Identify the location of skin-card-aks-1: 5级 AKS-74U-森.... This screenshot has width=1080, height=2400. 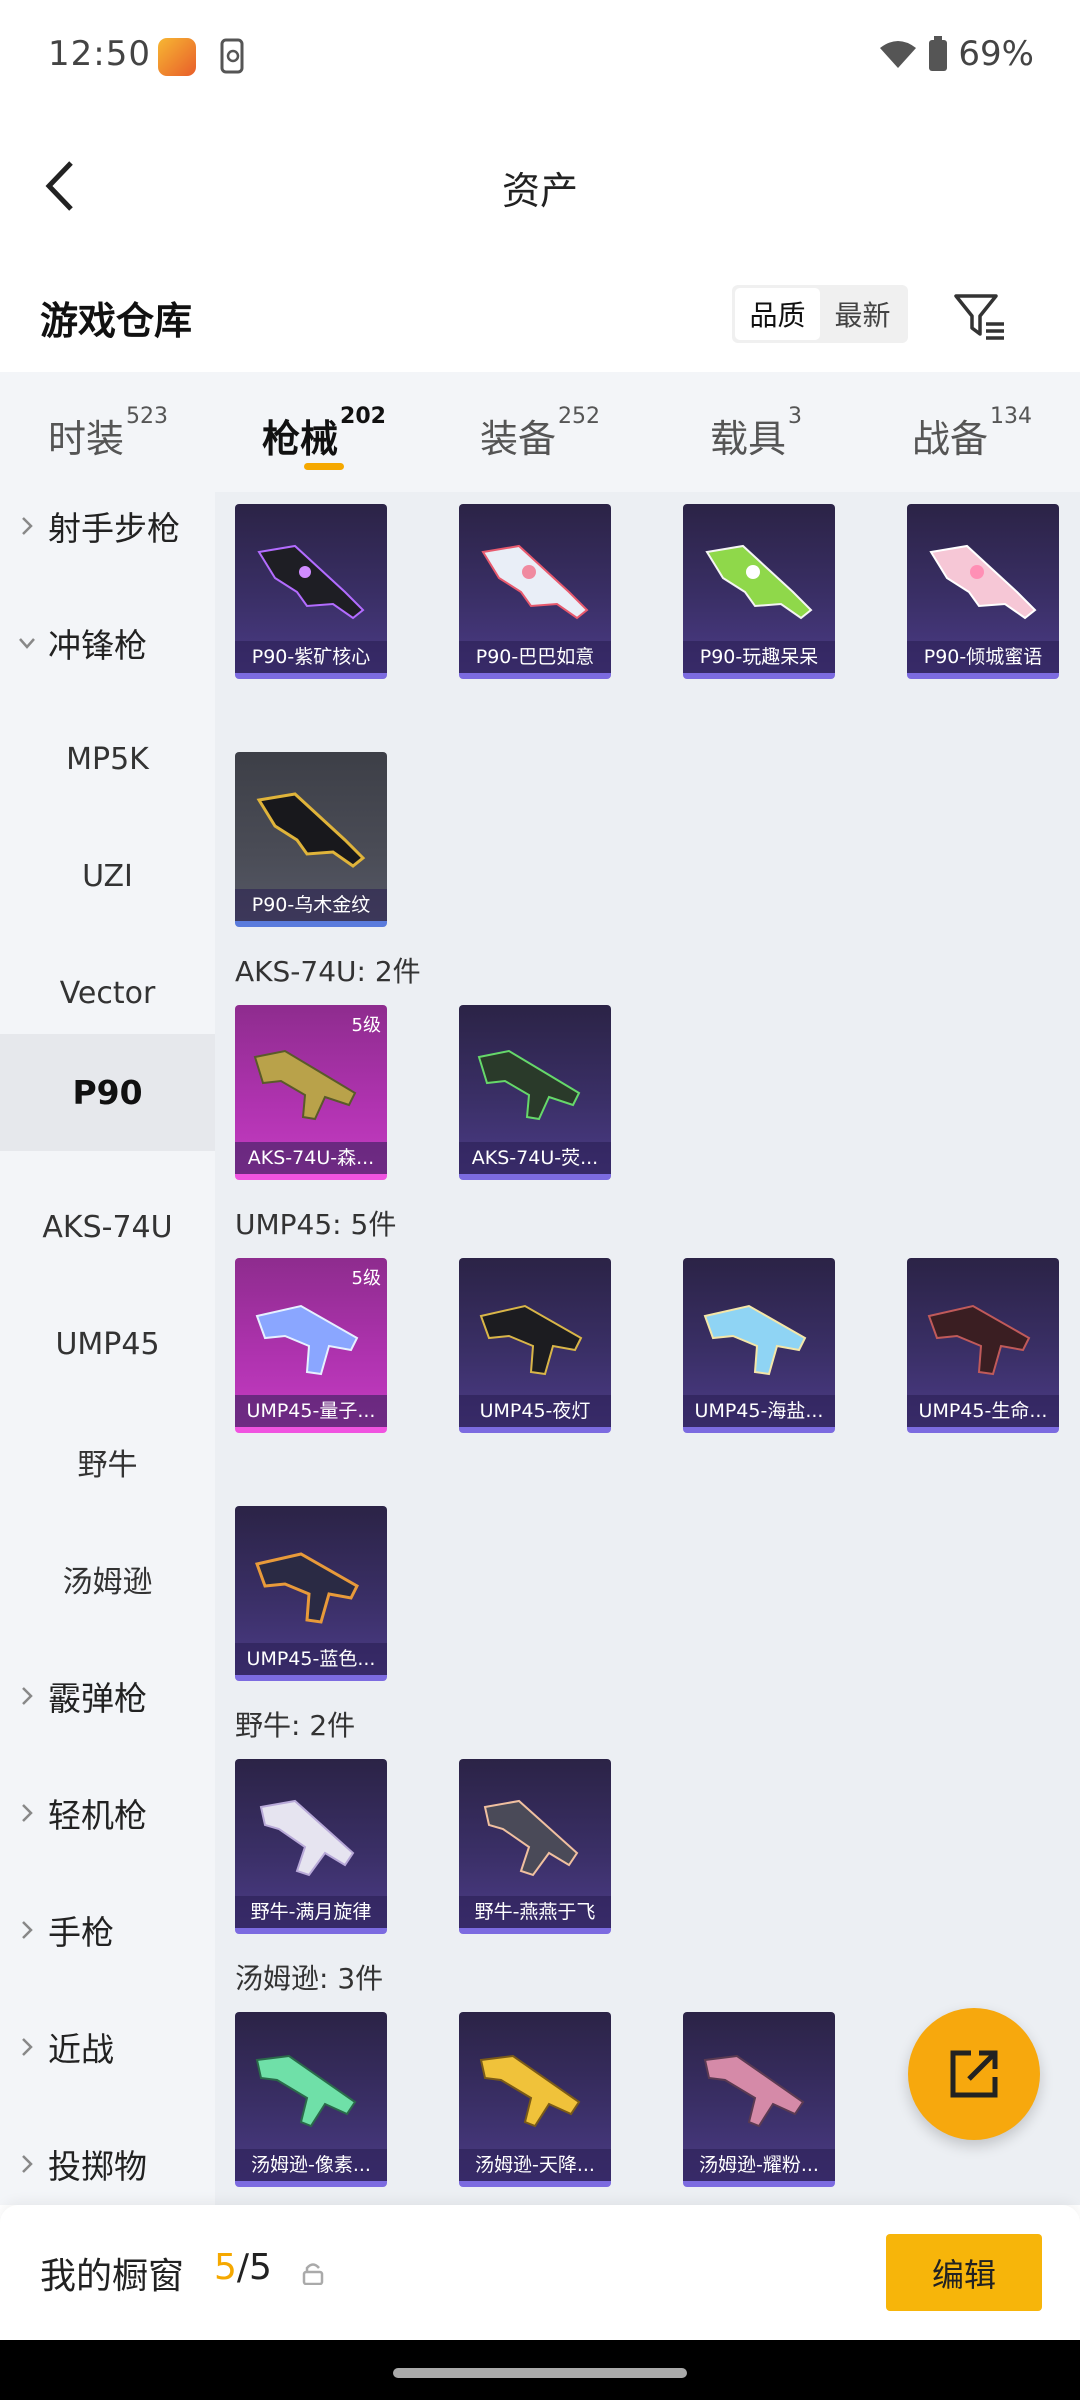
(311, 1092).